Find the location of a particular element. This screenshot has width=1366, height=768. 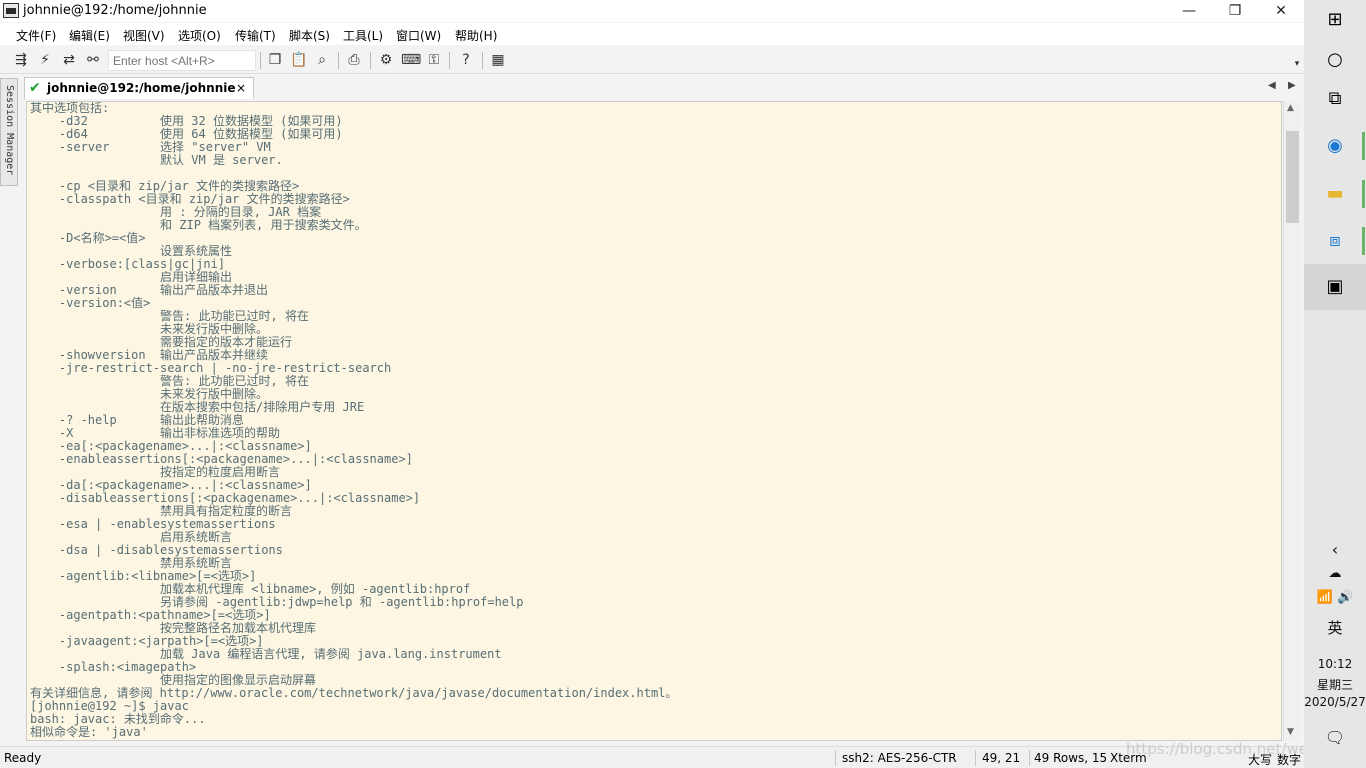

menu-transfer: 传输(T) is located at coordinates (255, 35).